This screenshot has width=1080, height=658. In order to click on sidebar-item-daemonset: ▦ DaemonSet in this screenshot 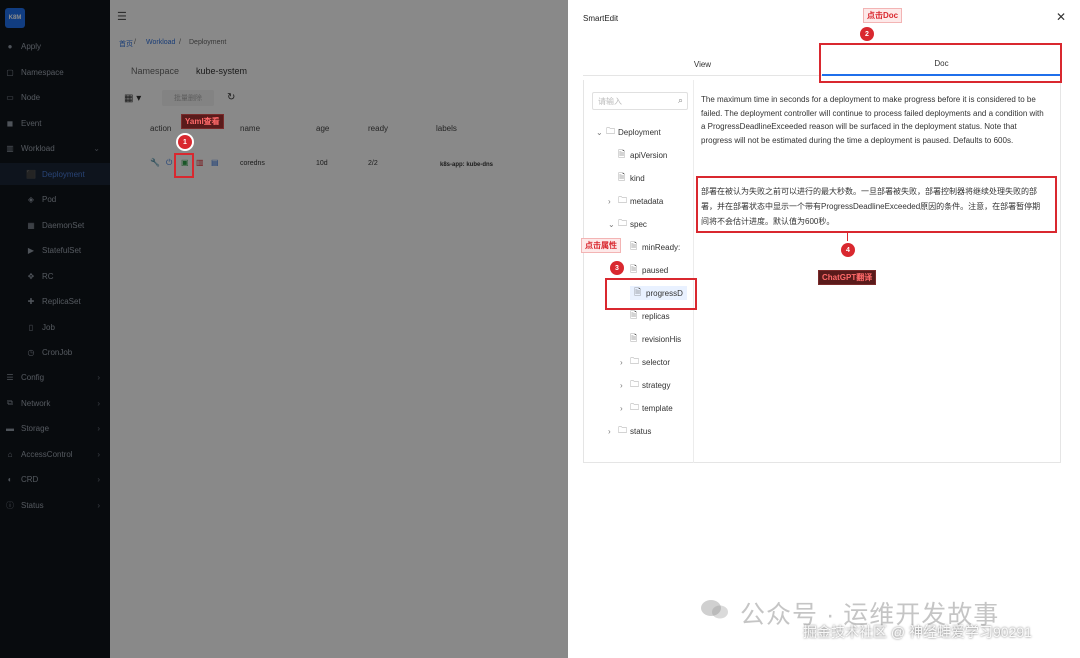, I will do `click(55, 225)`.